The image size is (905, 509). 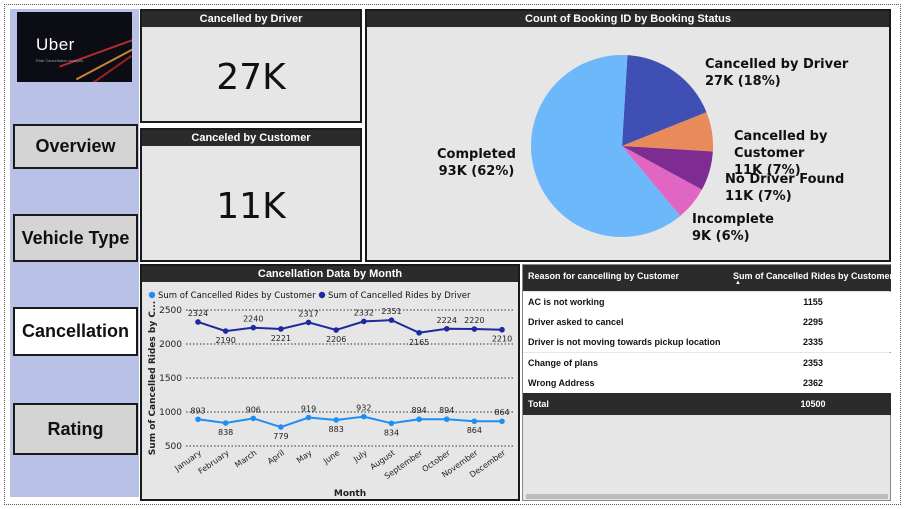 What do you see at coordinates (251, 19) in the screenshot?
I see `kpi-driver-title: Cancelled by Driver` at bounding box center [251, 19].